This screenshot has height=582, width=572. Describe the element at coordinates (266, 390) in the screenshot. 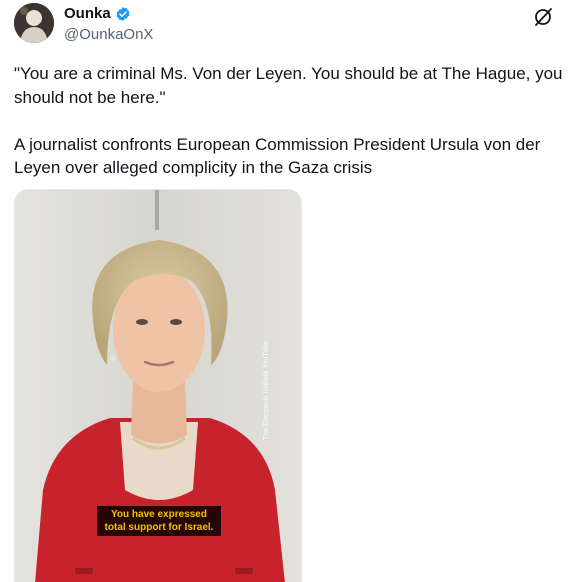

I see `video-watermark: The Electronic Intifada YouTube` at that location.